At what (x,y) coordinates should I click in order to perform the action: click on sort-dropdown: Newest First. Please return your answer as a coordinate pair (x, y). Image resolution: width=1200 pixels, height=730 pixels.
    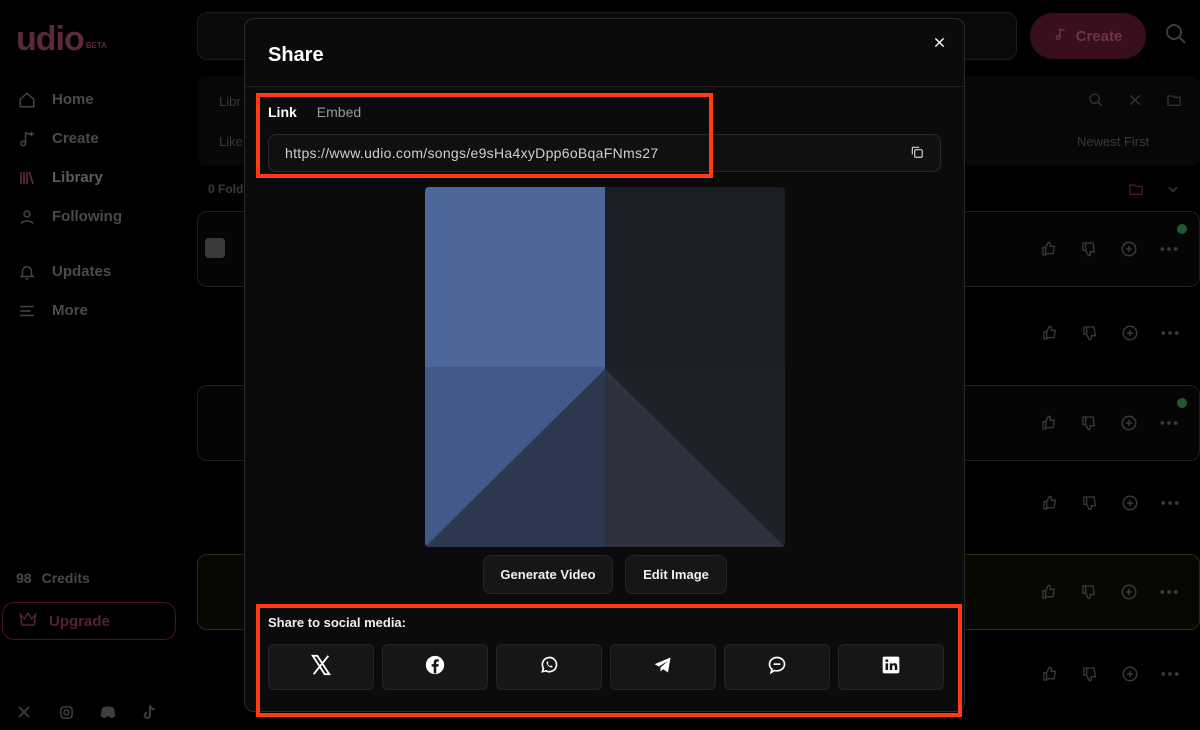
    Looking at the image, I should click on (1113, 141).